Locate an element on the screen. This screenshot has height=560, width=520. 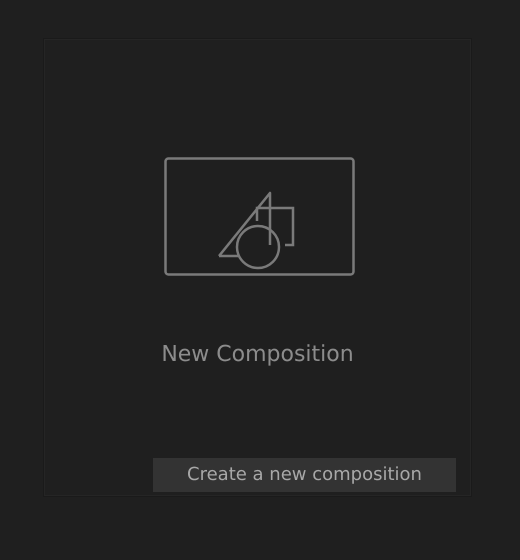
composition-icon is located at coordinates (259, 216).